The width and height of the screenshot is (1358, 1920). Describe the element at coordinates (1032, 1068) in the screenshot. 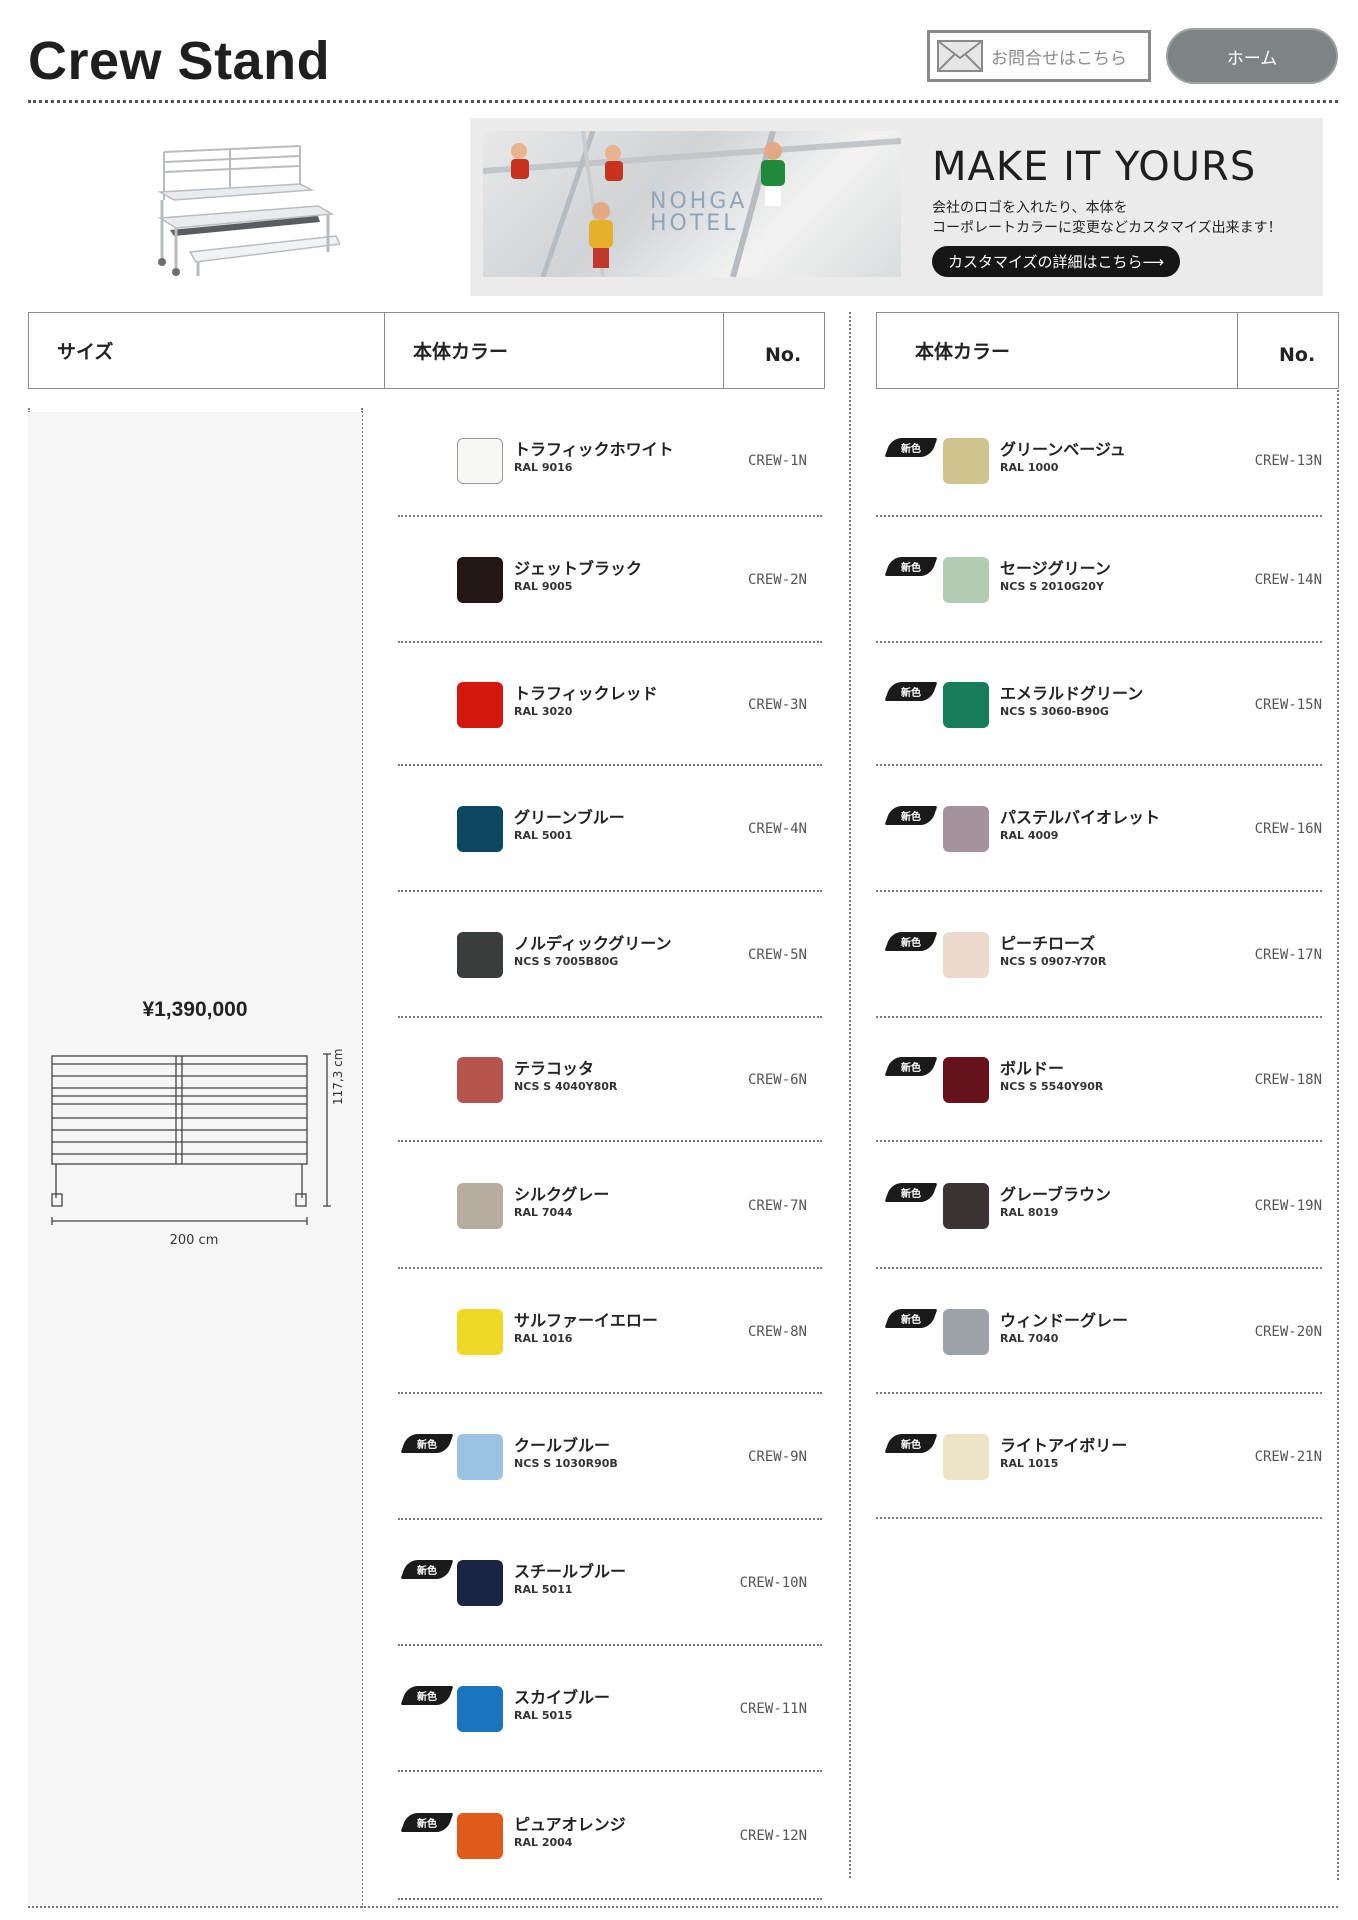

I see `color-name: ボルドー` at that location.